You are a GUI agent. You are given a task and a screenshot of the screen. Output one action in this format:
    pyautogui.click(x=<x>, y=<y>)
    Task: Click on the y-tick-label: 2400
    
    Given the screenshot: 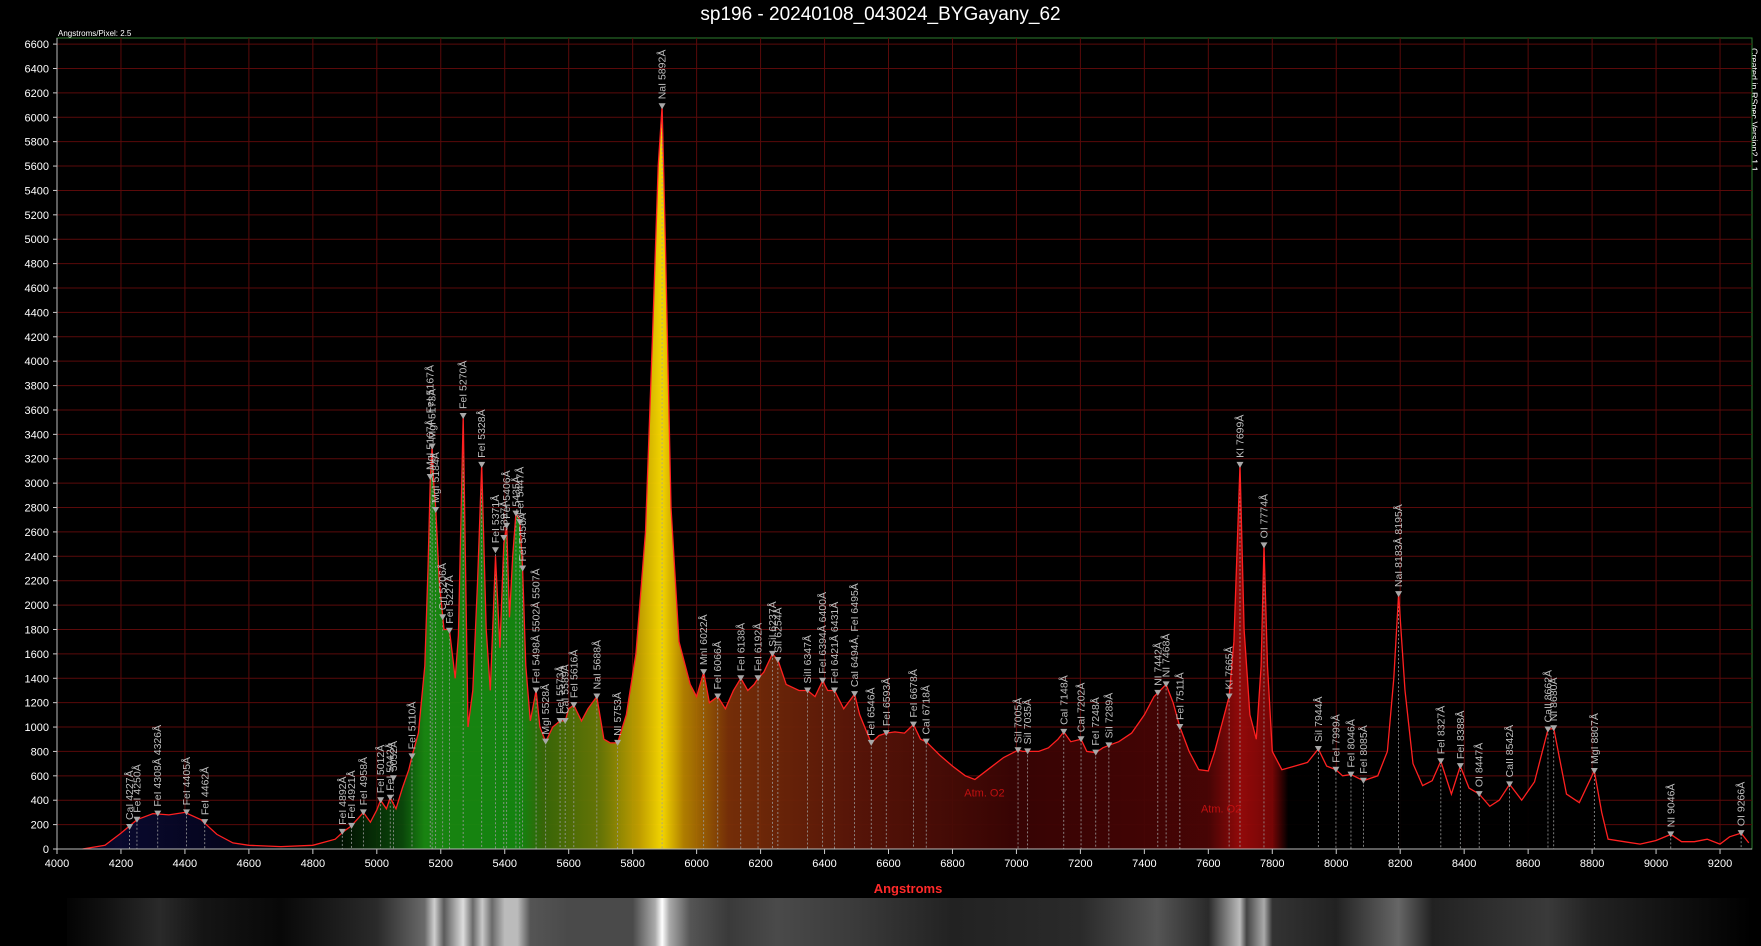 What is the action you would take?
    pyautogui.click(x=37, y=557)
    